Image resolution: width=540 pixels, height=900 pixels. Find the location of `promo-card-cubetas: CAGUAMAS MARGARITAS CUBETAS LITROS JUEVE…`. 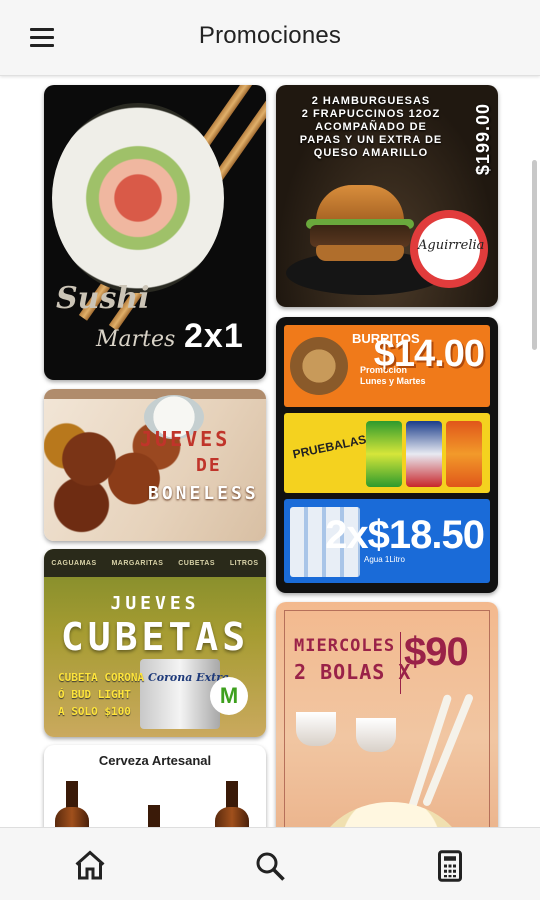

promo-card-cubetas: CAGUAMAS MARGARITAS CUBETAS LITROS JUEVE… is located at coordinates (155, 643).